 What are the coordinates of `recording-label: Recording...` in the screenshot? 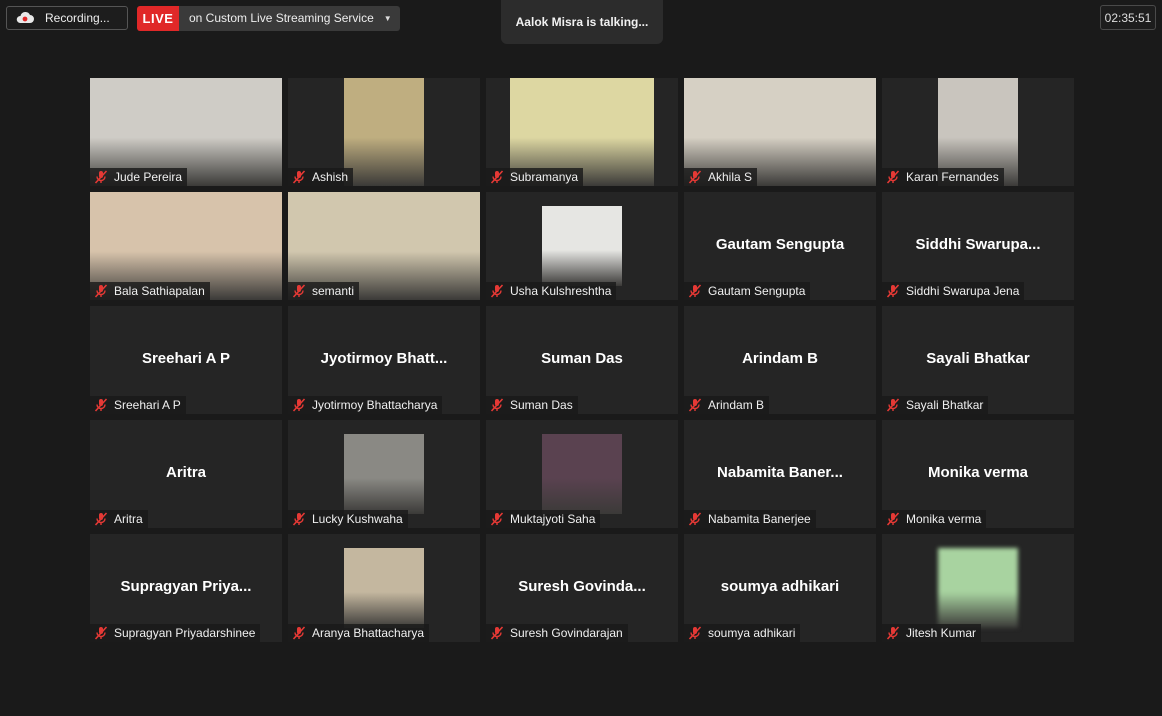 It's located at (77, 18).